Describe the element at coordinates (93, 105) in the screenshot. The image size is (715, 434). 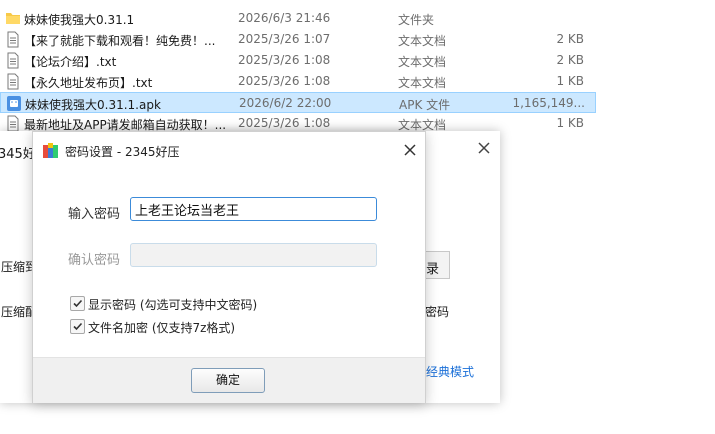
I see `file-name: 妹妹使我强大0.31.1.apk` at that location.